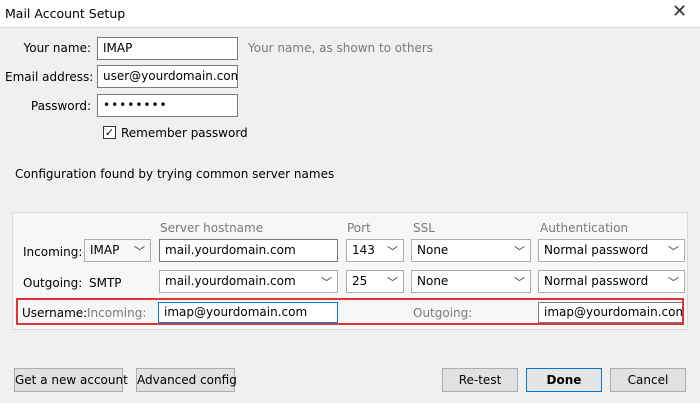  I want to click on password-input: ••••••••, so click(167, 105).